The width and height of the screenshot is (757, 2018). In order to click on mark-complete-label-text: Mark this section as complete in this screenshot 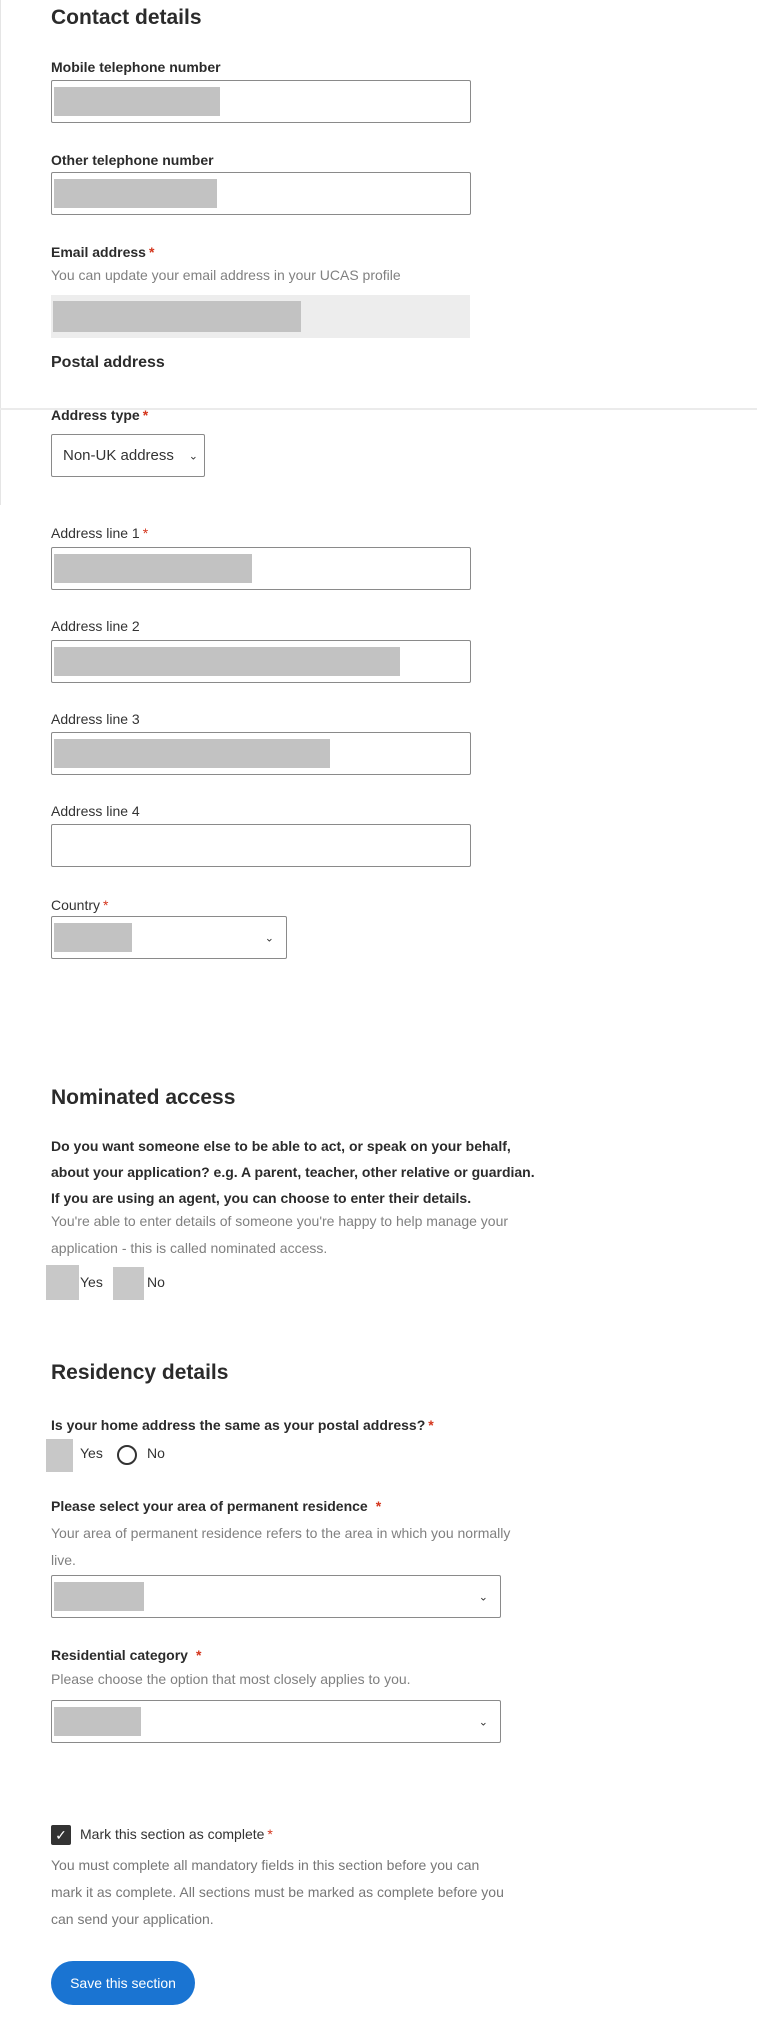, I will do `click(172, 1834)`.